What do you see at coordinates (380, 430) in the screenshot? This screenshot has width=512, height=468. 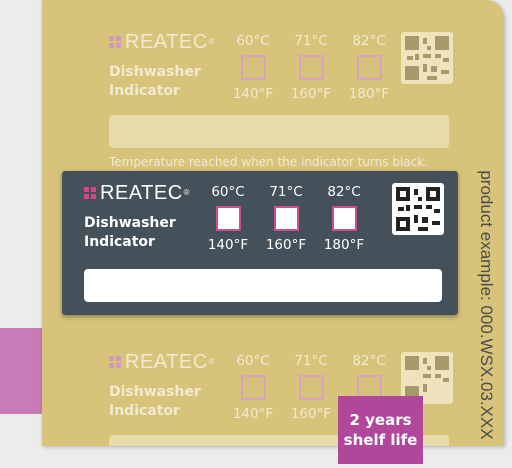 I see `shelf-life-badge: 2 years shelf life` at bounding box center [380, 430].